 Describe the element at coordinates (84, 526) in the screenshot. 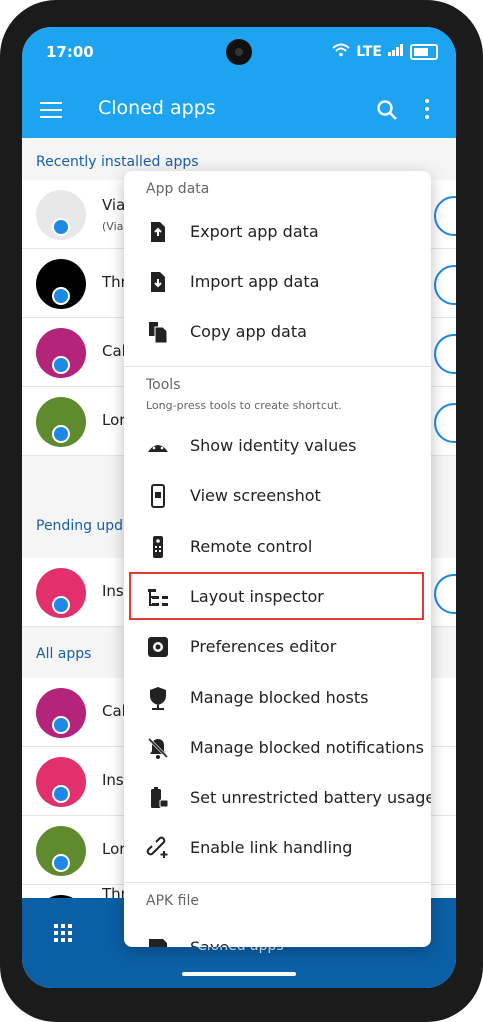

I see `section-pending: Pending upda` at that location.